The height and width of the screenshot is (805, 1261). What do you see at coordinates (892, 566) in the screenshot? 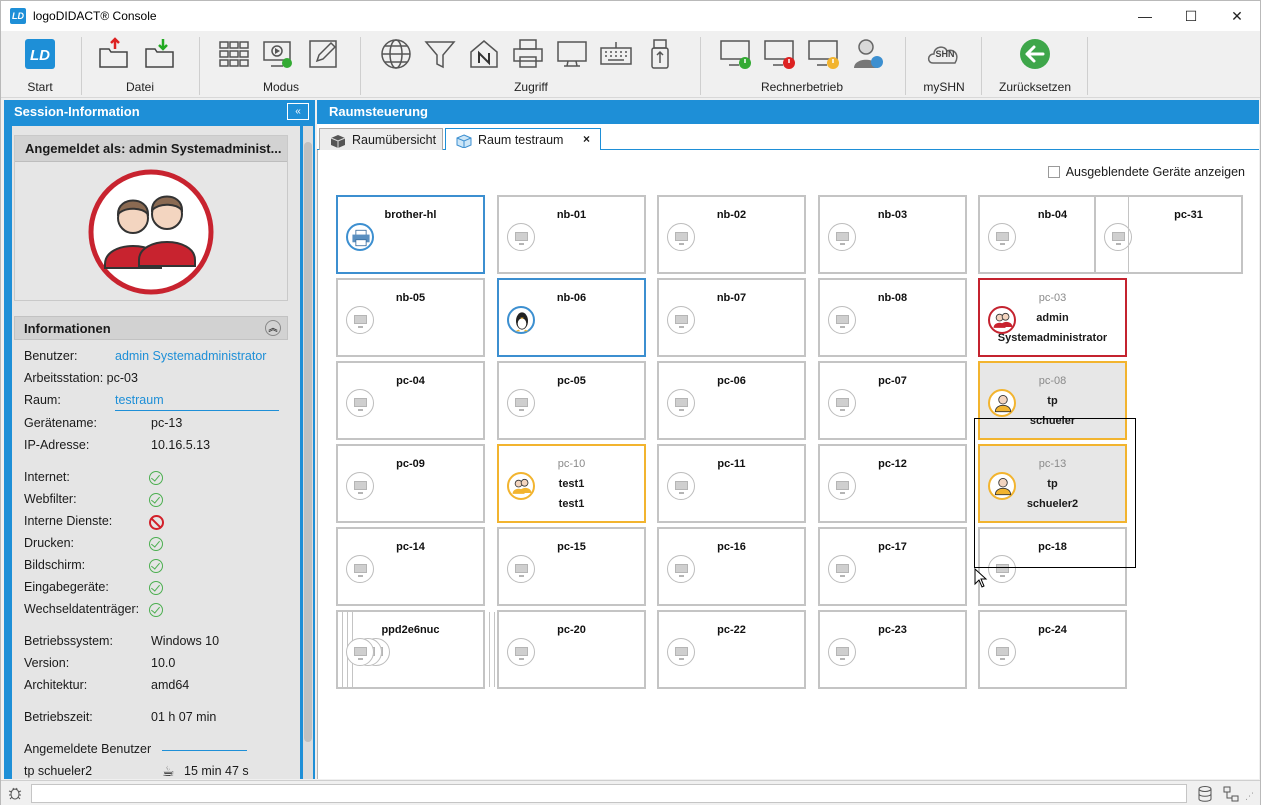
I see `device-pc-17: pc-17` at bounding box center [892, 566].